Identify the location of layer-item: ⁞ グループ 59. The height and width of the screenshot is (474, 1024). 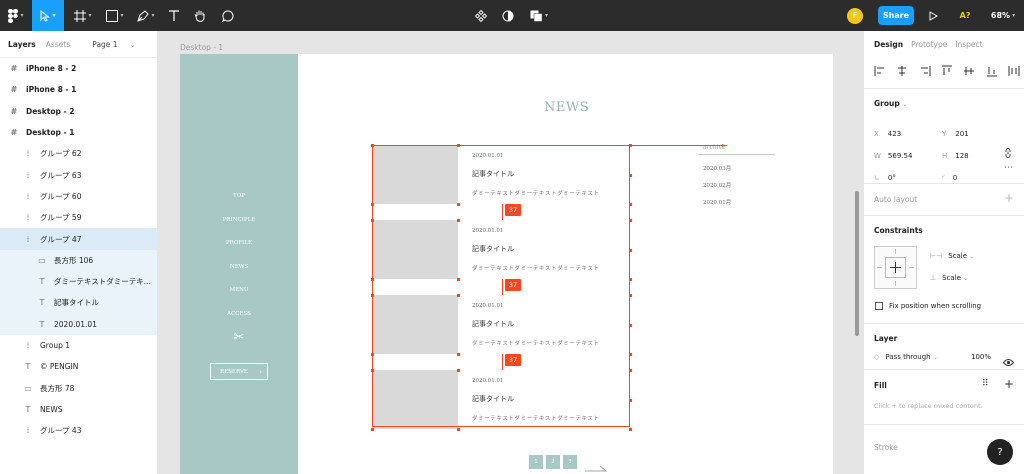
(78, 217).